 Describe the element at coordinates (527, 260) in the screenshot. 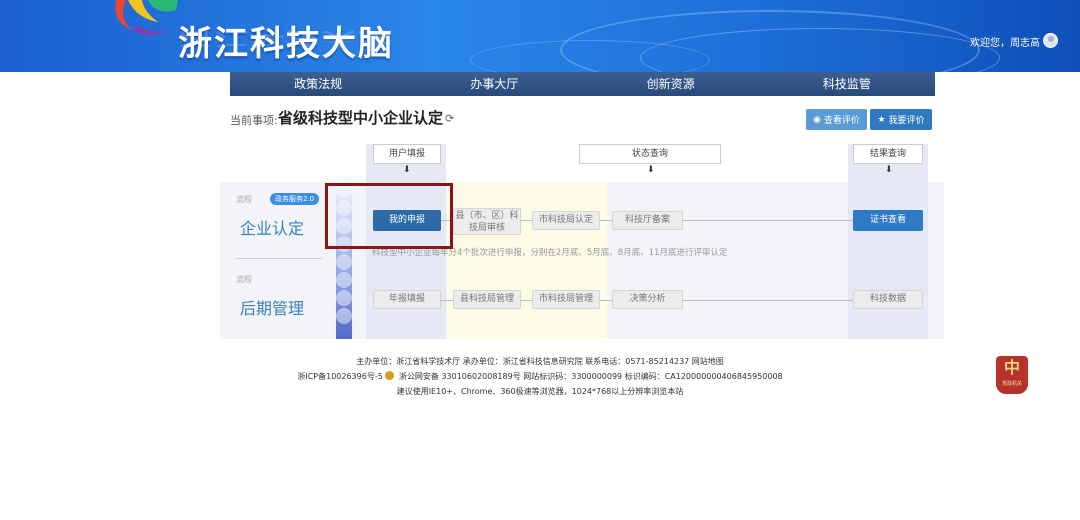

I see `review-column` at that location.